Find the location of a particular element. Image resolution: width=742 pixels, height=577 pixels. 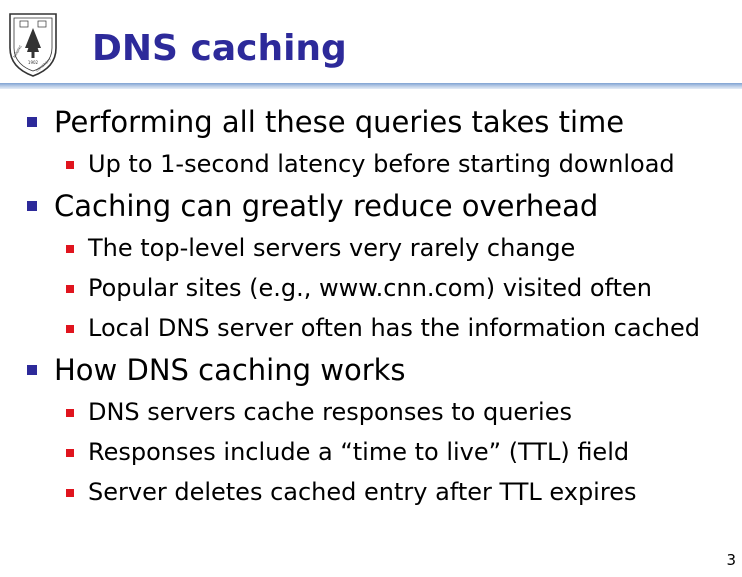

slide-title: DNS caching is located at coordinates (219, 48).